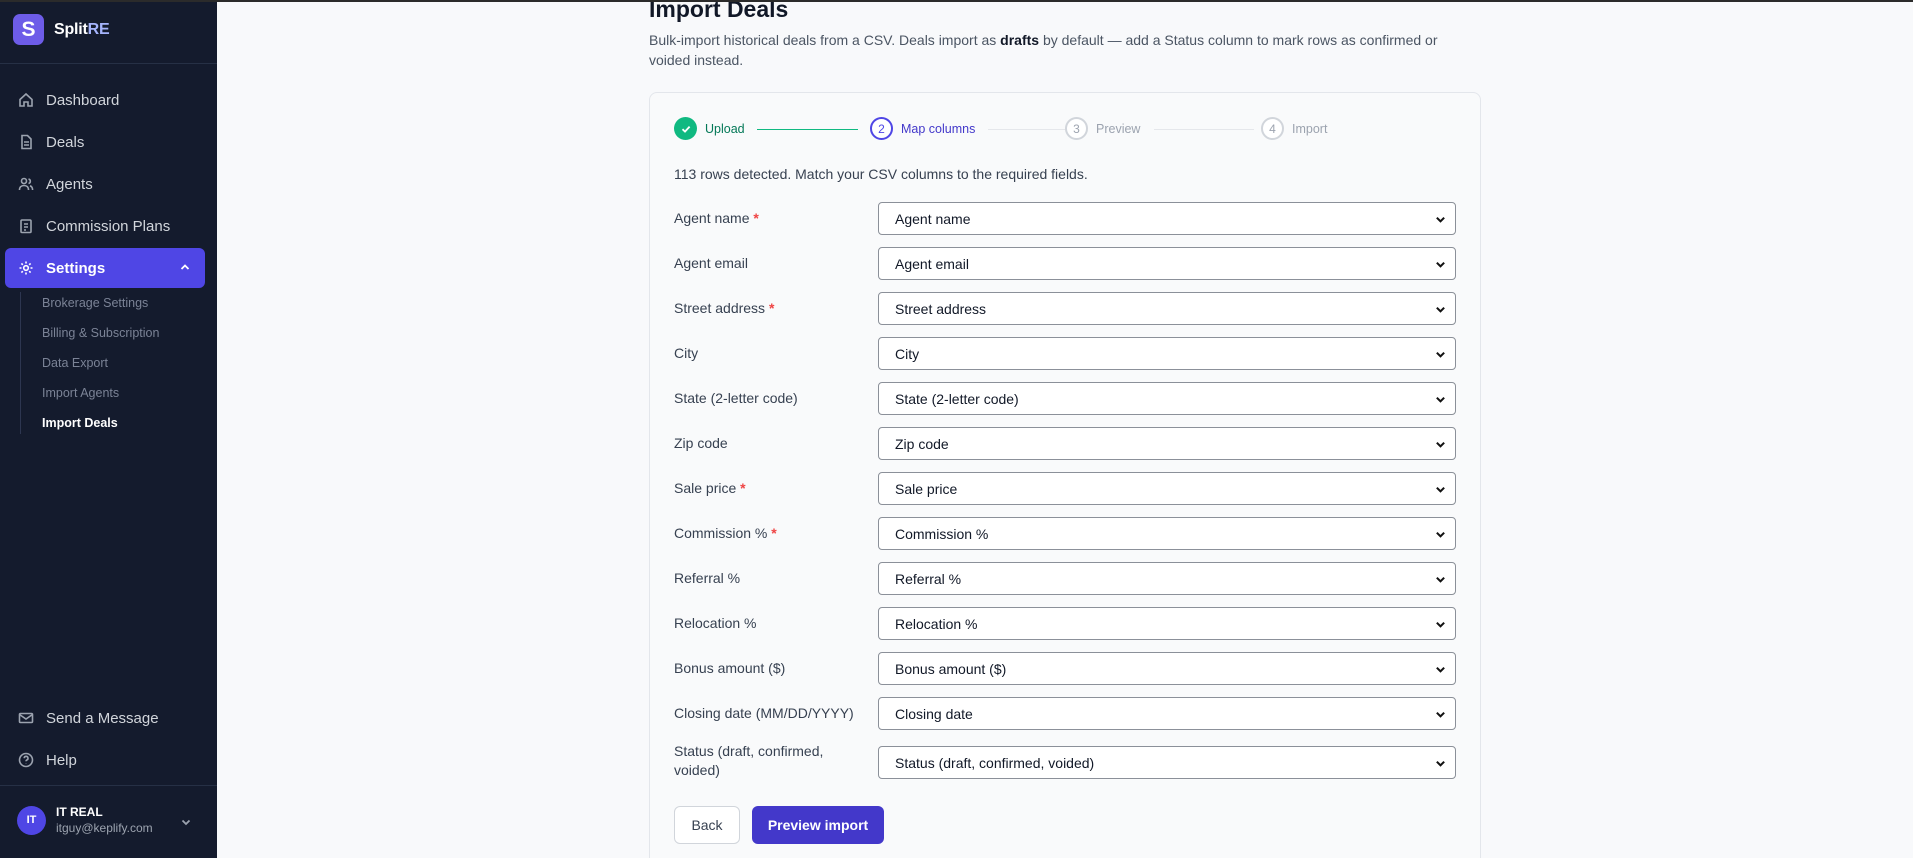 Image resolution: width=1913 pixels, height=858 pixels. I want to click on brand: S SplitRE, so click(61, 29).